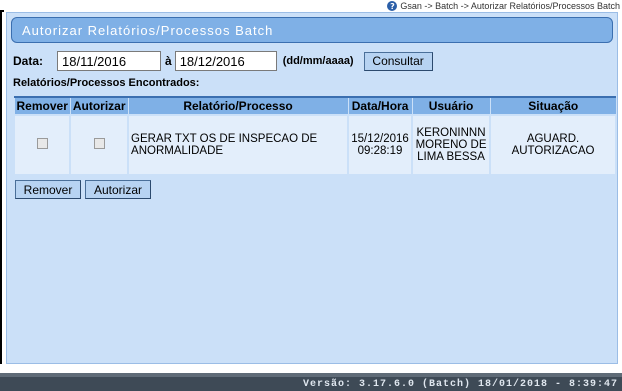 The image size is (622, 391). I want to click on remove-checkbox, so click(42, 143).